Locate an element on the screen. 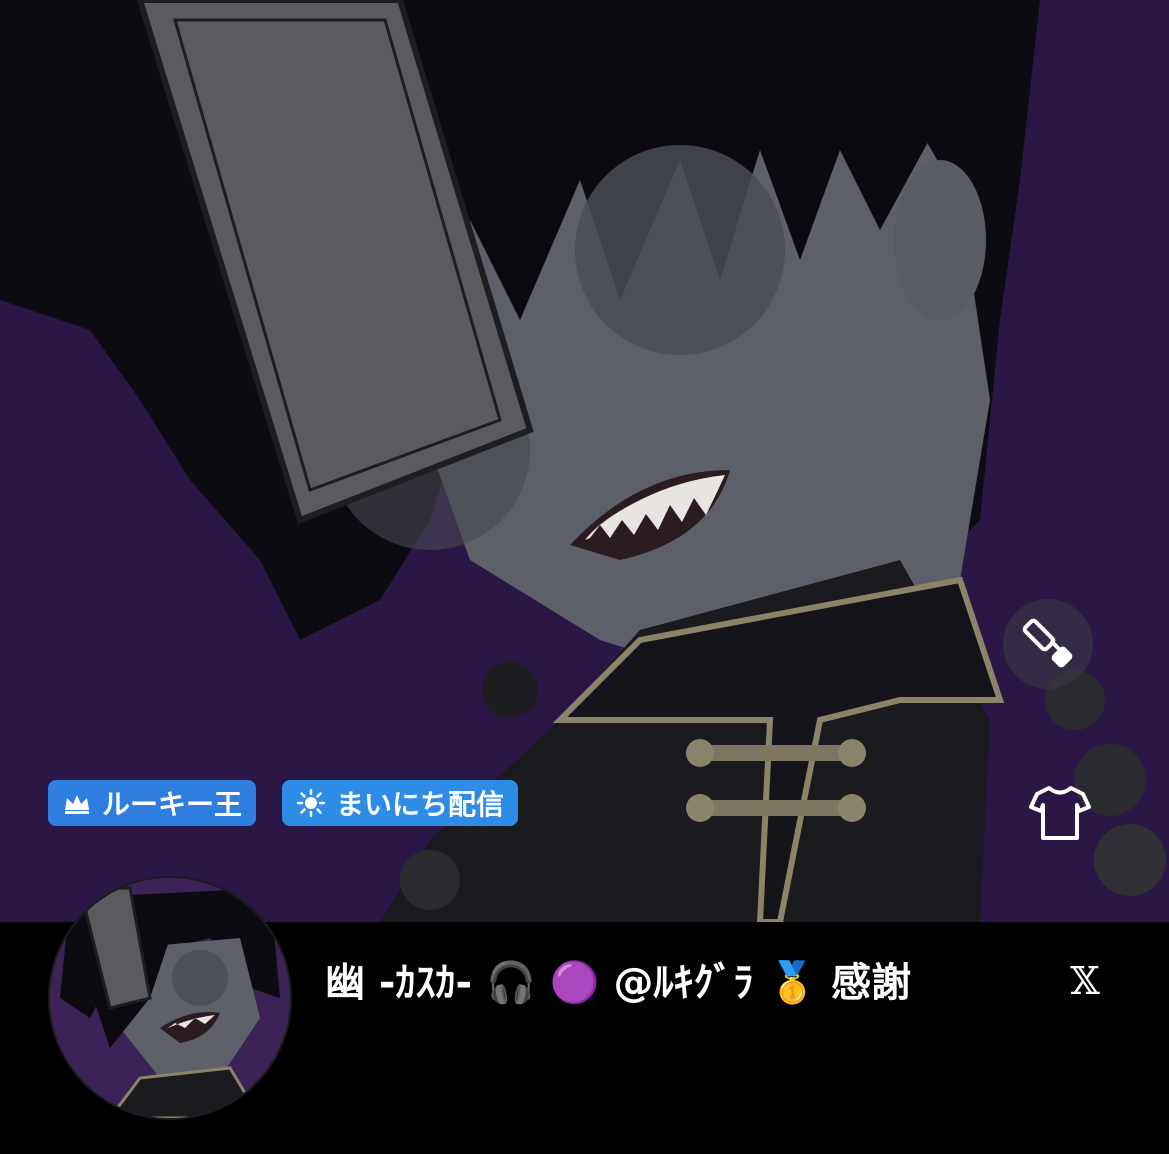 The height and width of the screenshot is (1154, 1169). paint-roller-icon is located at coordinates (1048, 644).